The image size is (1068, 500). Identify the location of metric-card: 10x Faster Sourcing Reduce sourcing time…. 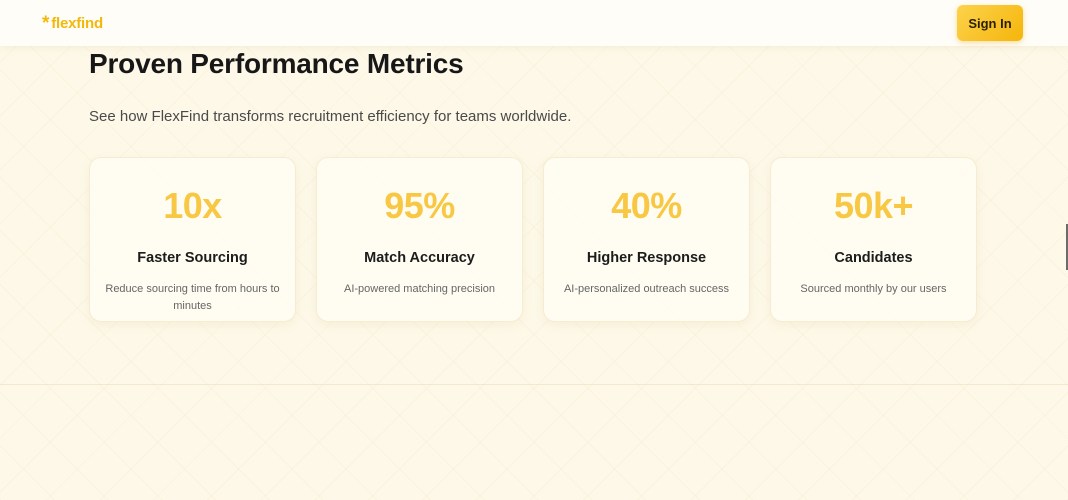
(192, 239).